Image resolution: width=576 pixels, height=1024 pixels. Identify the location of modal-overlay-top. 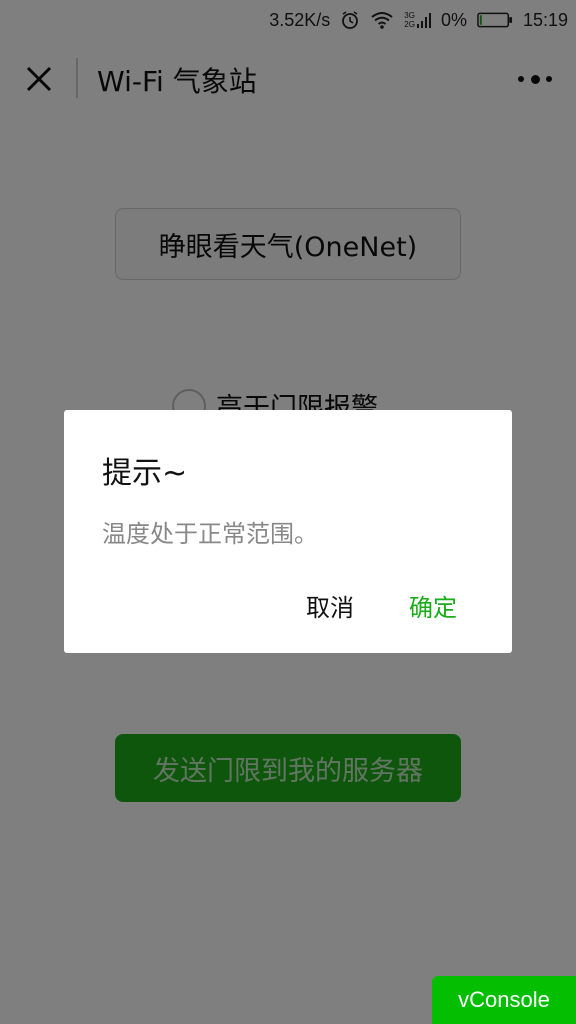
(288, 20).